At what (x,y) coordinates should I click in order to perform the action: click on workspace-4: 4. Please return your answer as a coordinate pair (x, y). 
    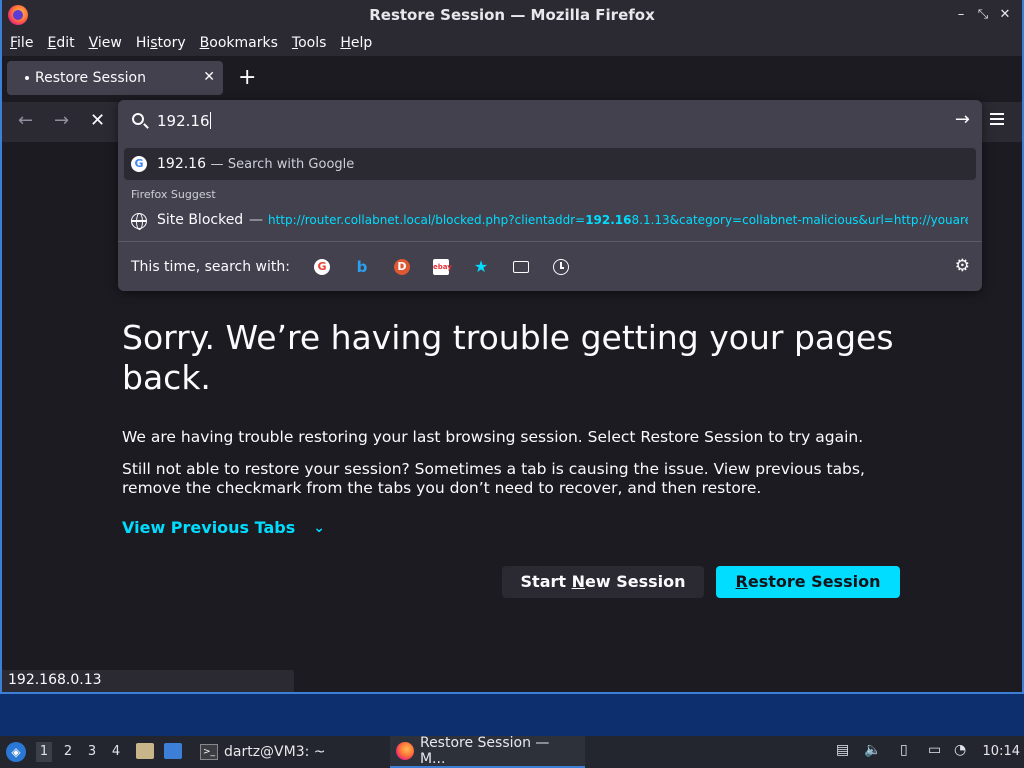
    Looking at the image, I should click on (116, 751).